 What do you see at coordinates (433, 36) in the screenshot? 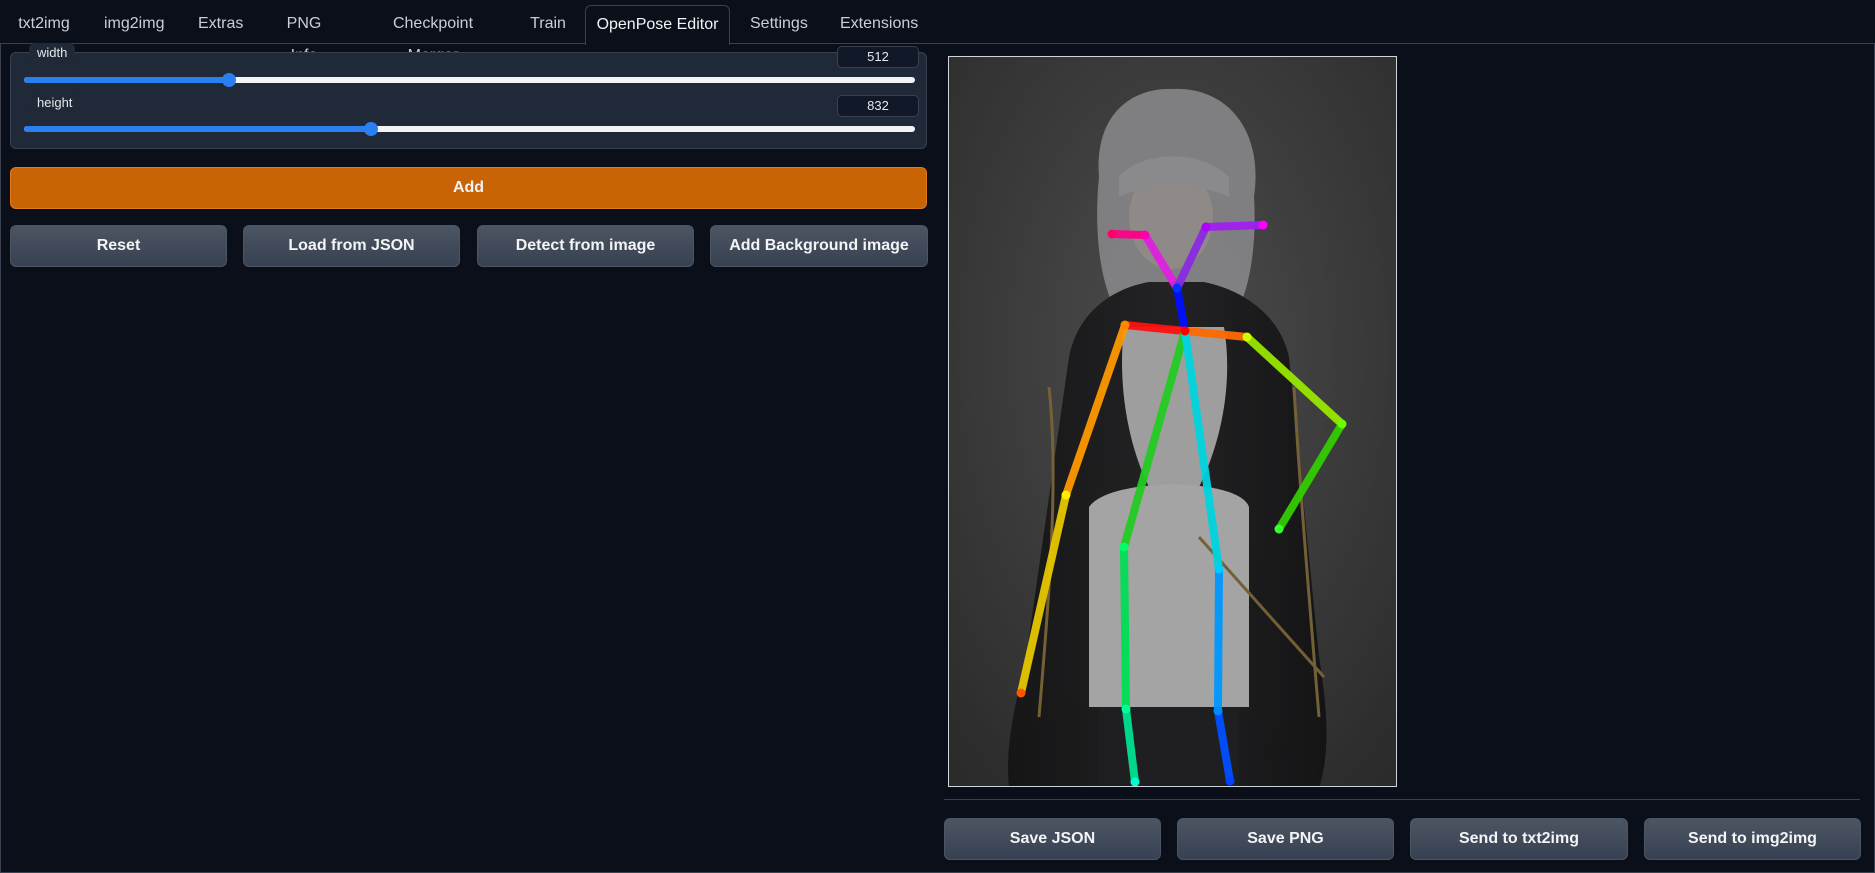
I see `tab-checkpoint-merger: Checkpoint Merger` at bounding box center [433, 36].